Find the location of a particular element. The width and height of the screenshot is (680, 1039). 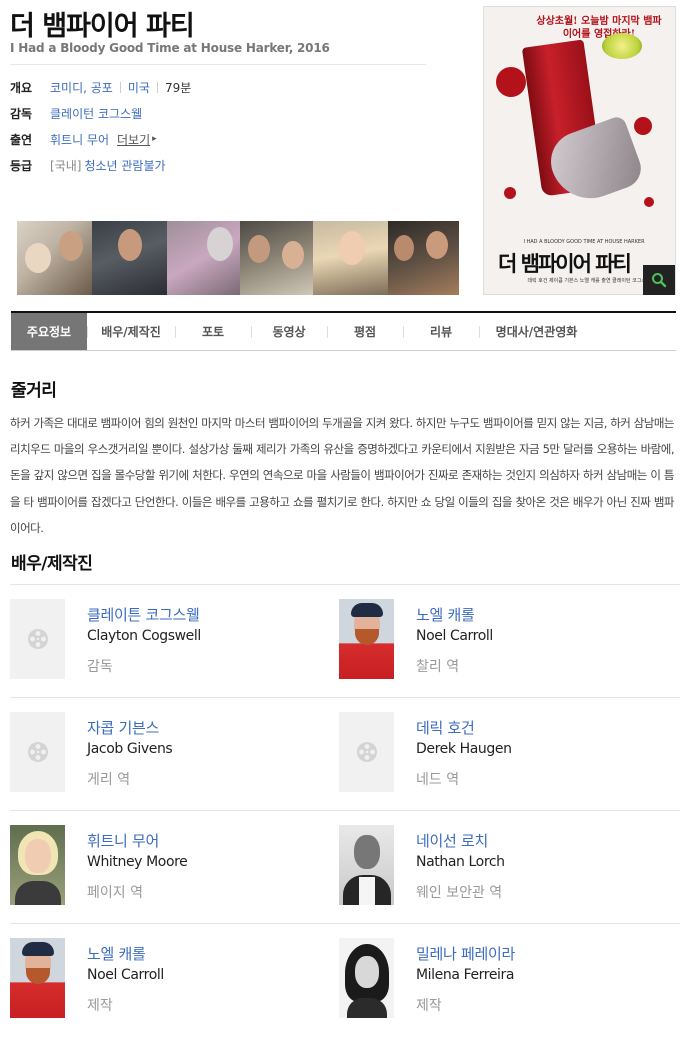

search-icon is located at coordinates (659, 280).